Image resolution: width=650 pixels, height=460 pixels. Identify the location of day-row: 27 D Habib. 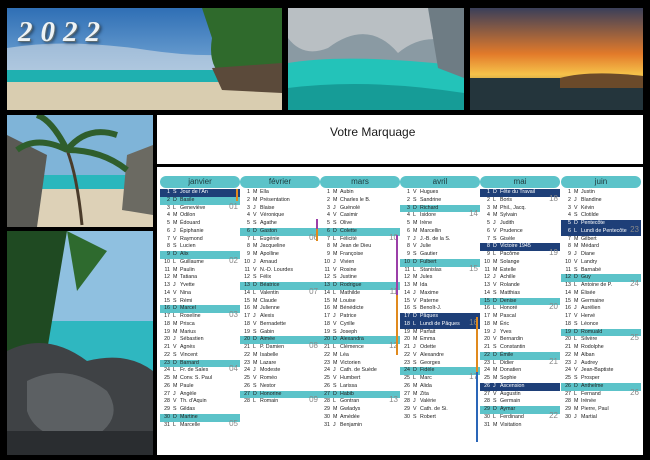
(360, 394).